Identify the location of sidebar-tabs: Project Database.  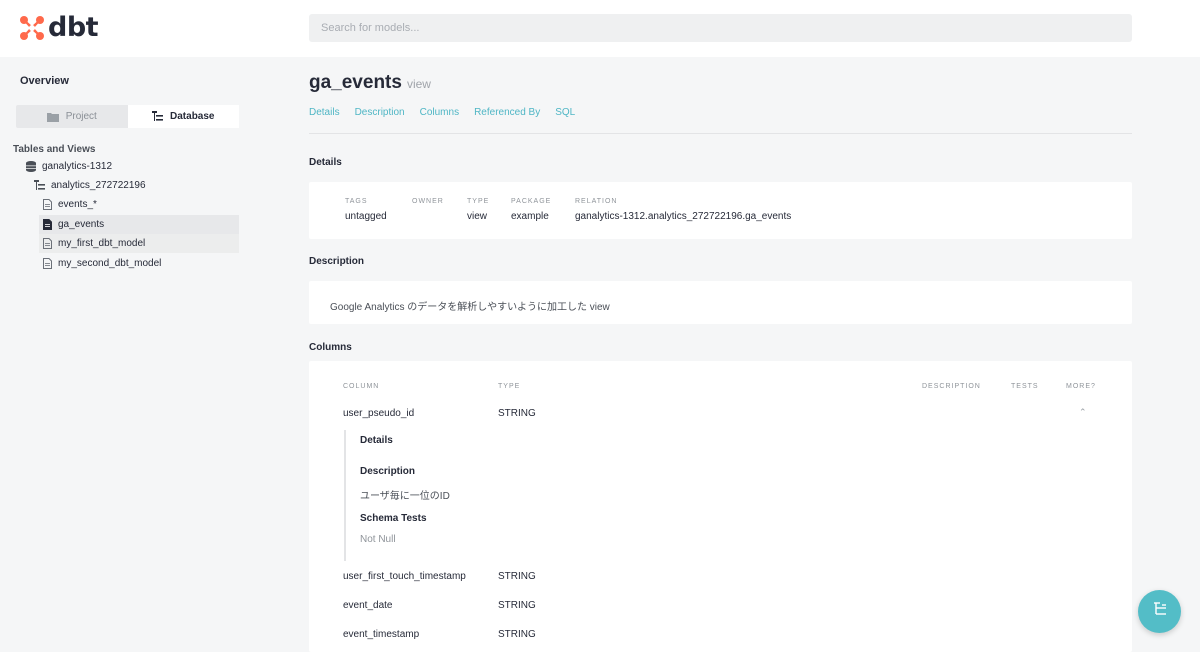
(127, 116).